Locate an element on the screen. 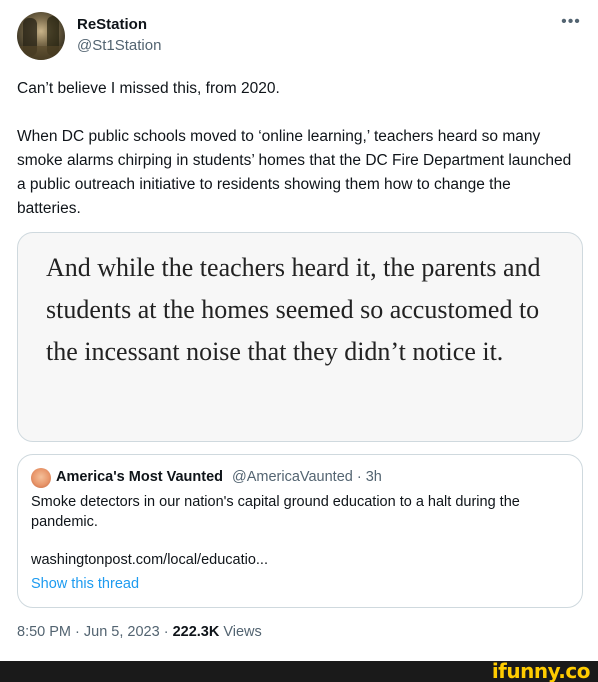 The image size is (598, 682). watermark-bar: ifunny.co is located at coordinates (299, 671).